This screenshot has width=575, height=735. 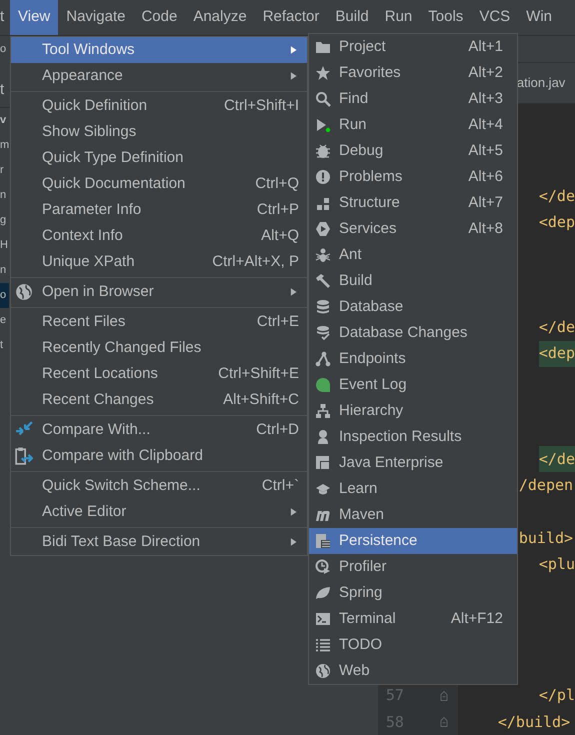 What do you see at coordinates (159, 210) in the screenshot?
I see `menu-item: Parameter Info Ctrl+P` at bounding box center [159, 210].